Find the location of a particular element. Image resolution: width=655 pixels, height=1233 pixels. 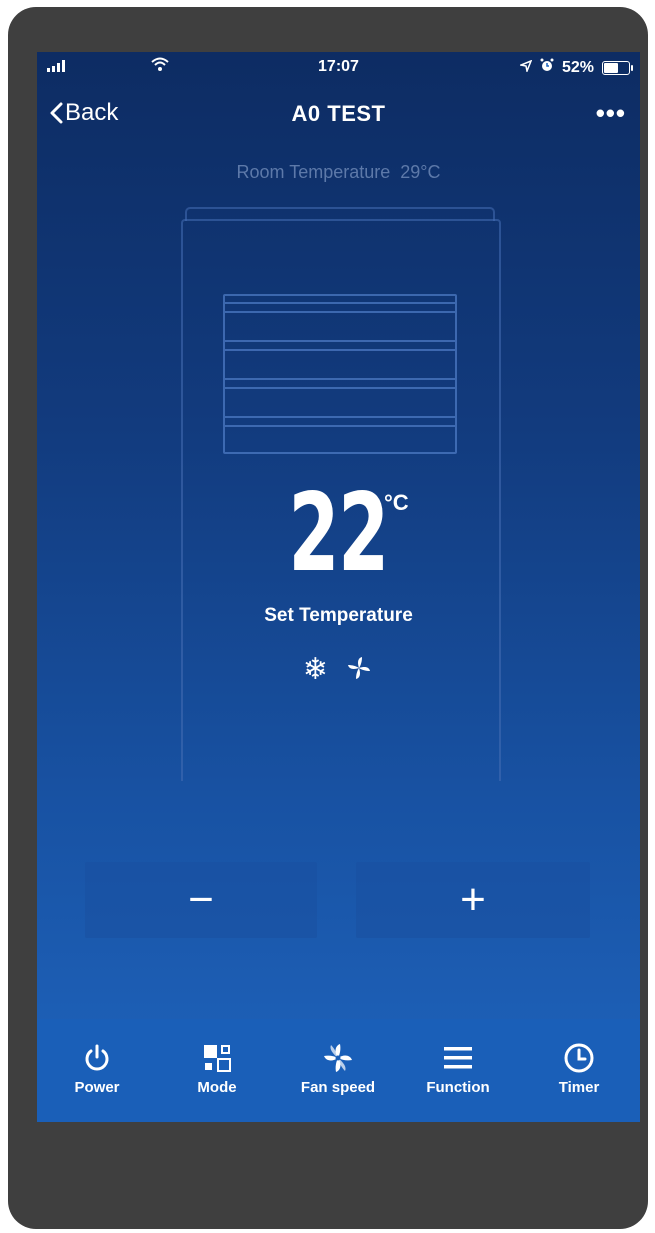

set-temperature-value: 22 is located at coordinates (339, 533).